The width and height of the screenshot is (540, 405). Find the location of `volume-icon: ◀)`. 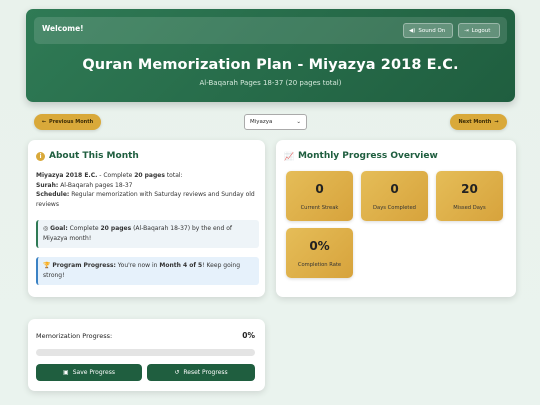

volume-icon: ◀) is located at coordinates (412, 30).